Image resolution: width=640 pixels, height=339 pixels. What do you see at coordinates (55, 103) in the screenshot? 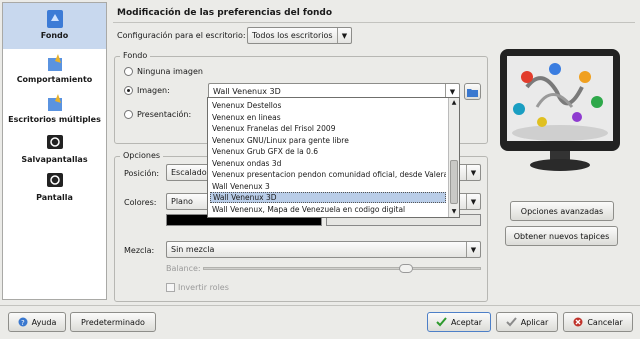
I see `multiple-desktops-icon` at bounding box center [55, 103].